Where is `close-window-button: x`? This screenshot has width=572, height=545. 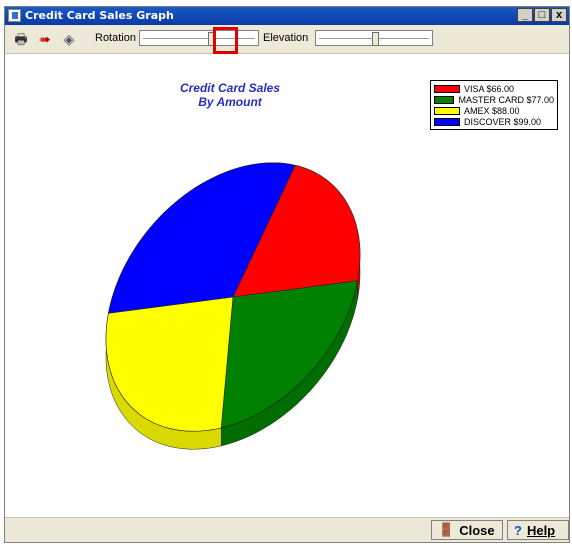
close-window-button: x is located at coordinates (559, 15).